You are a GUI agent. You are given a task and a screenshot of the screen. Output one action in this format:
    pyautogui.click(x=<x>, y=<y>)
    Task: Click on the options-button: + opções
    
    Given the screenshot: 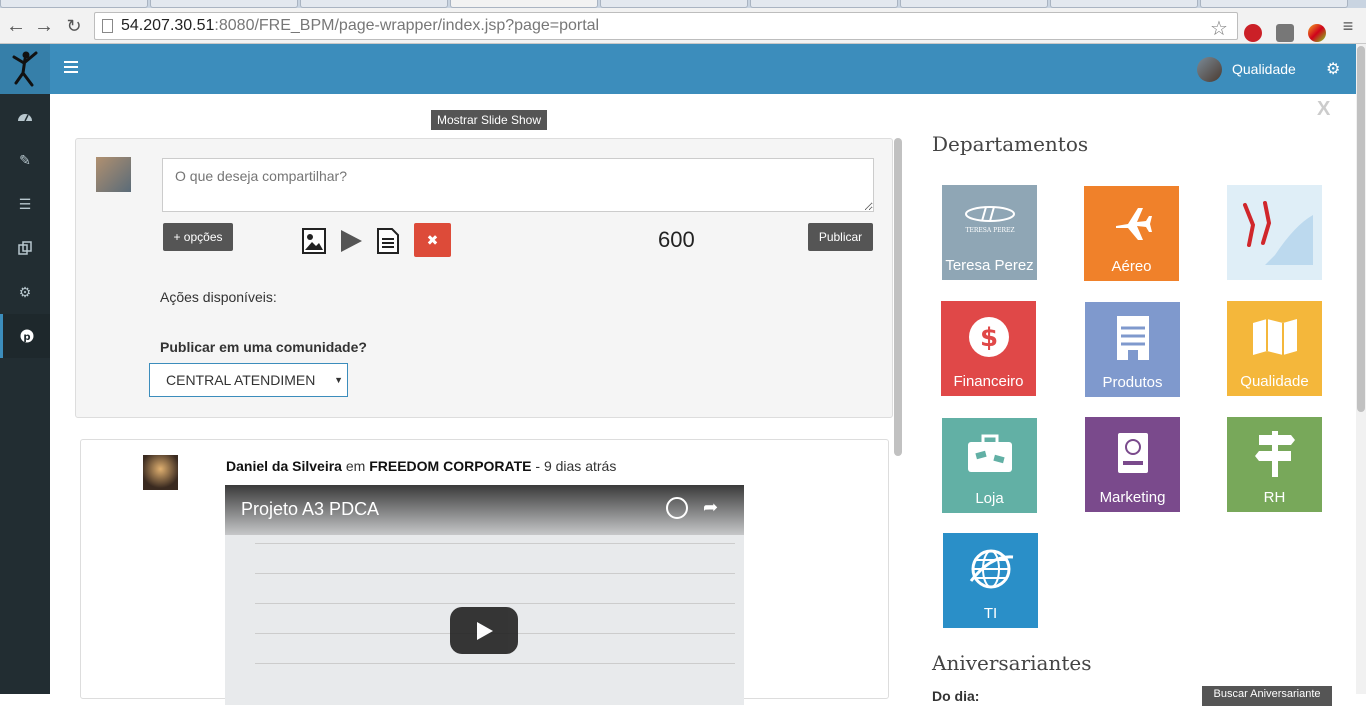 What is the action you would take?
    pyautogui.click(x=198, y=237)
    